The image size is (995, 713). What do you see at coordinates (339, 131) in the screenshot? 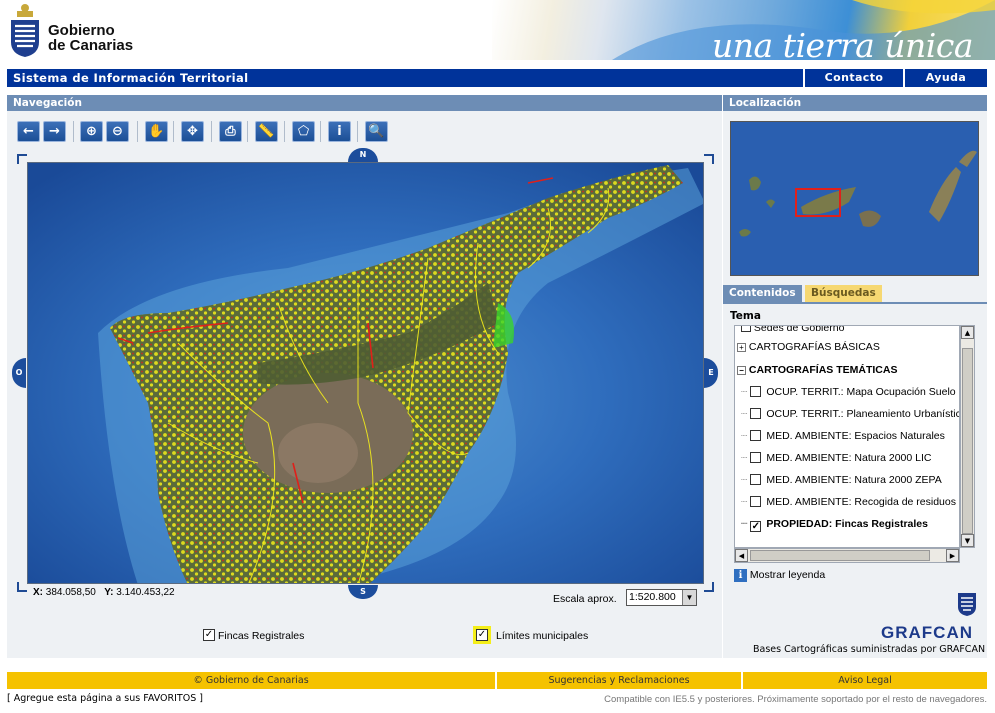
I see `info-icon: i` at bounding box center [339, 131].